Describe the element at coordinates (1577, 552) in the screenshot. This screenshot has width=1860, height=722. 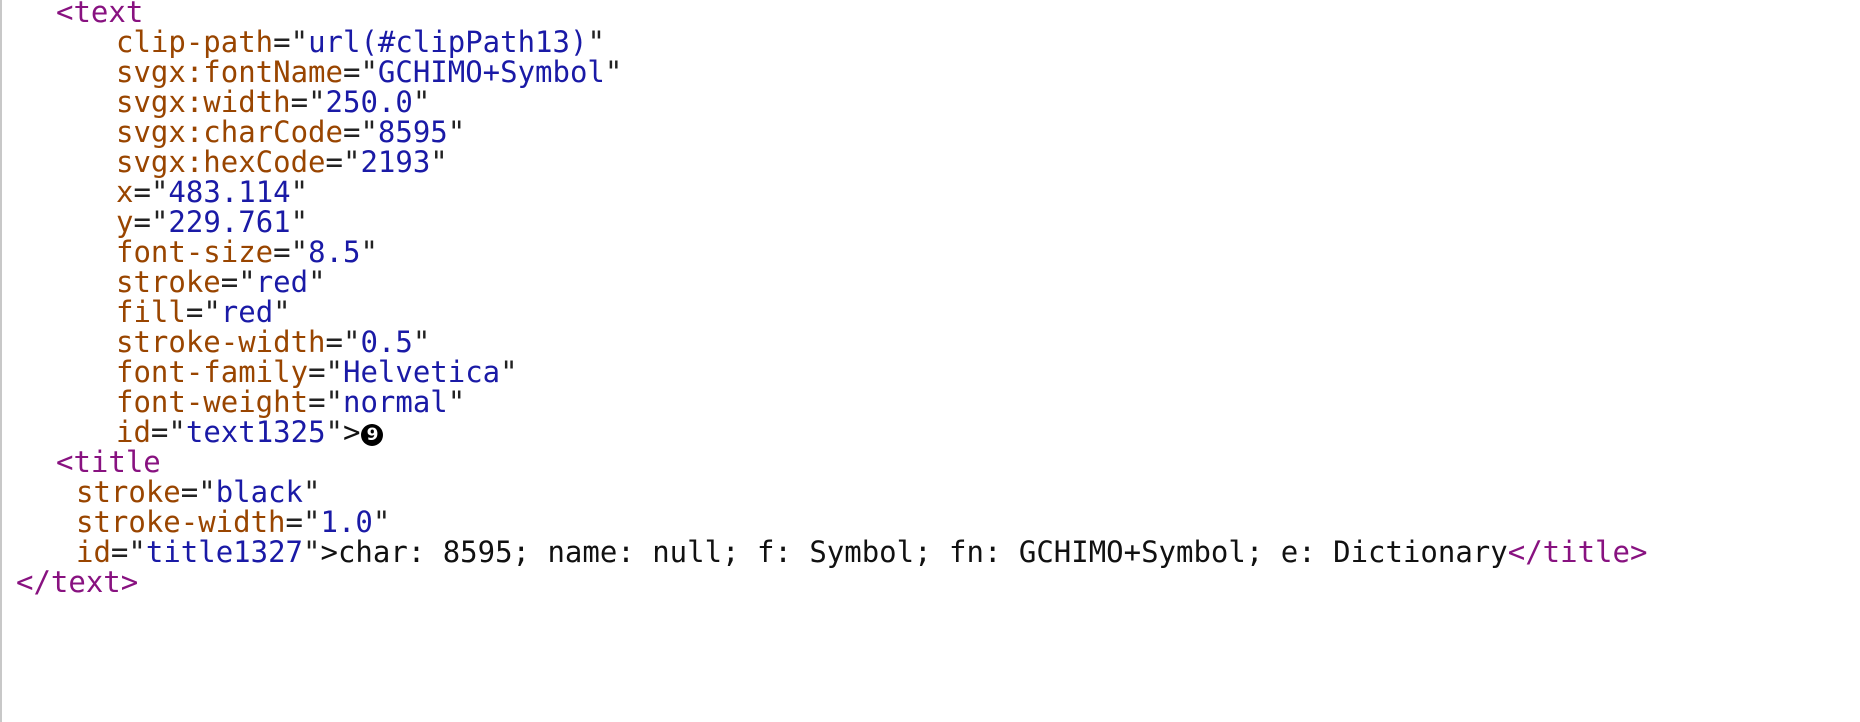
I see `title-close-tag: </title>` at that location.